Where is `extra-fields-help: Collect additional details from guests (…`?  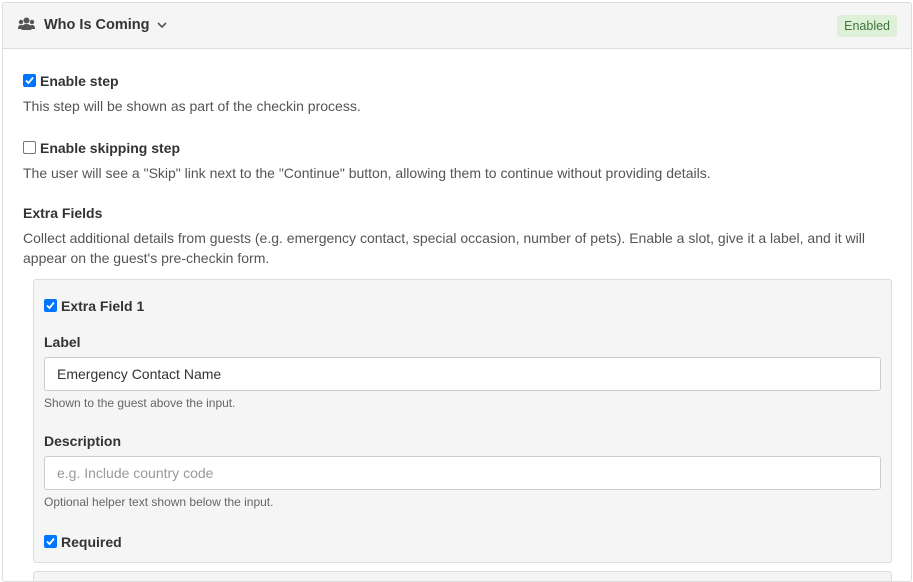
extra-fields-help: Collect additional details from guests (… is located at coordinates (444, 248).